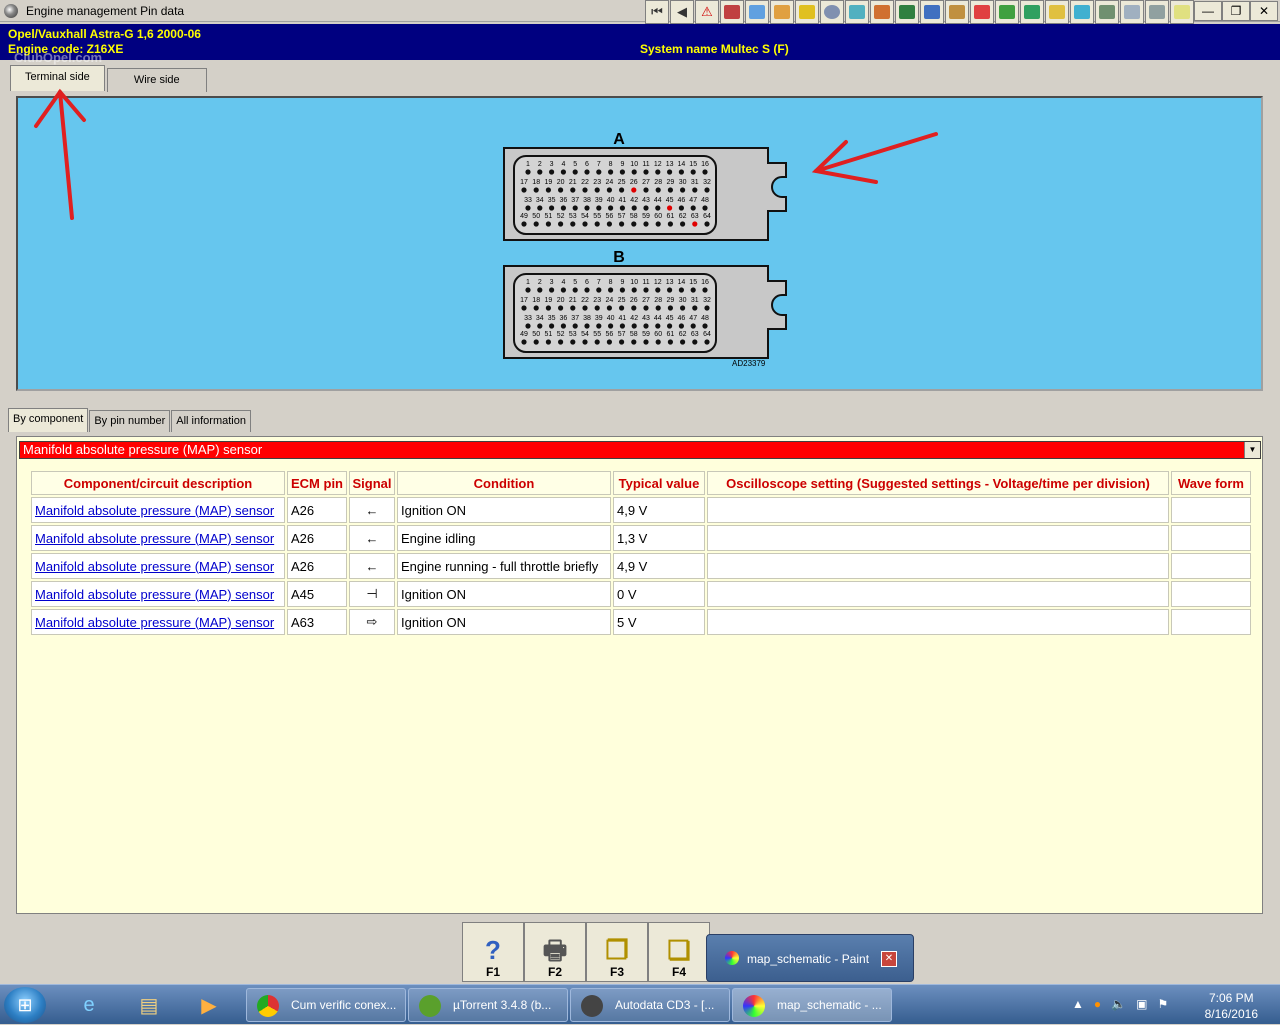 This screenshot has width=1280, height=1025. Describe the element at coordinates (889, 959) in the screenshot. I see `close-icon: ✕` at that location.